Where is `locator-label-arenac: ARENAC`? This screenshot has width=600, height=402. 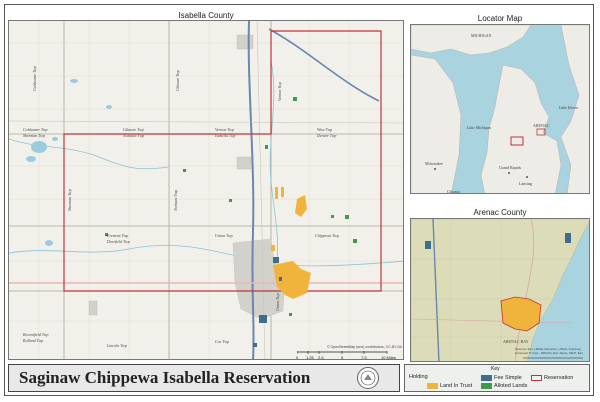
locator-label-arenac: ARENAC is located at coordinates (541, 125).